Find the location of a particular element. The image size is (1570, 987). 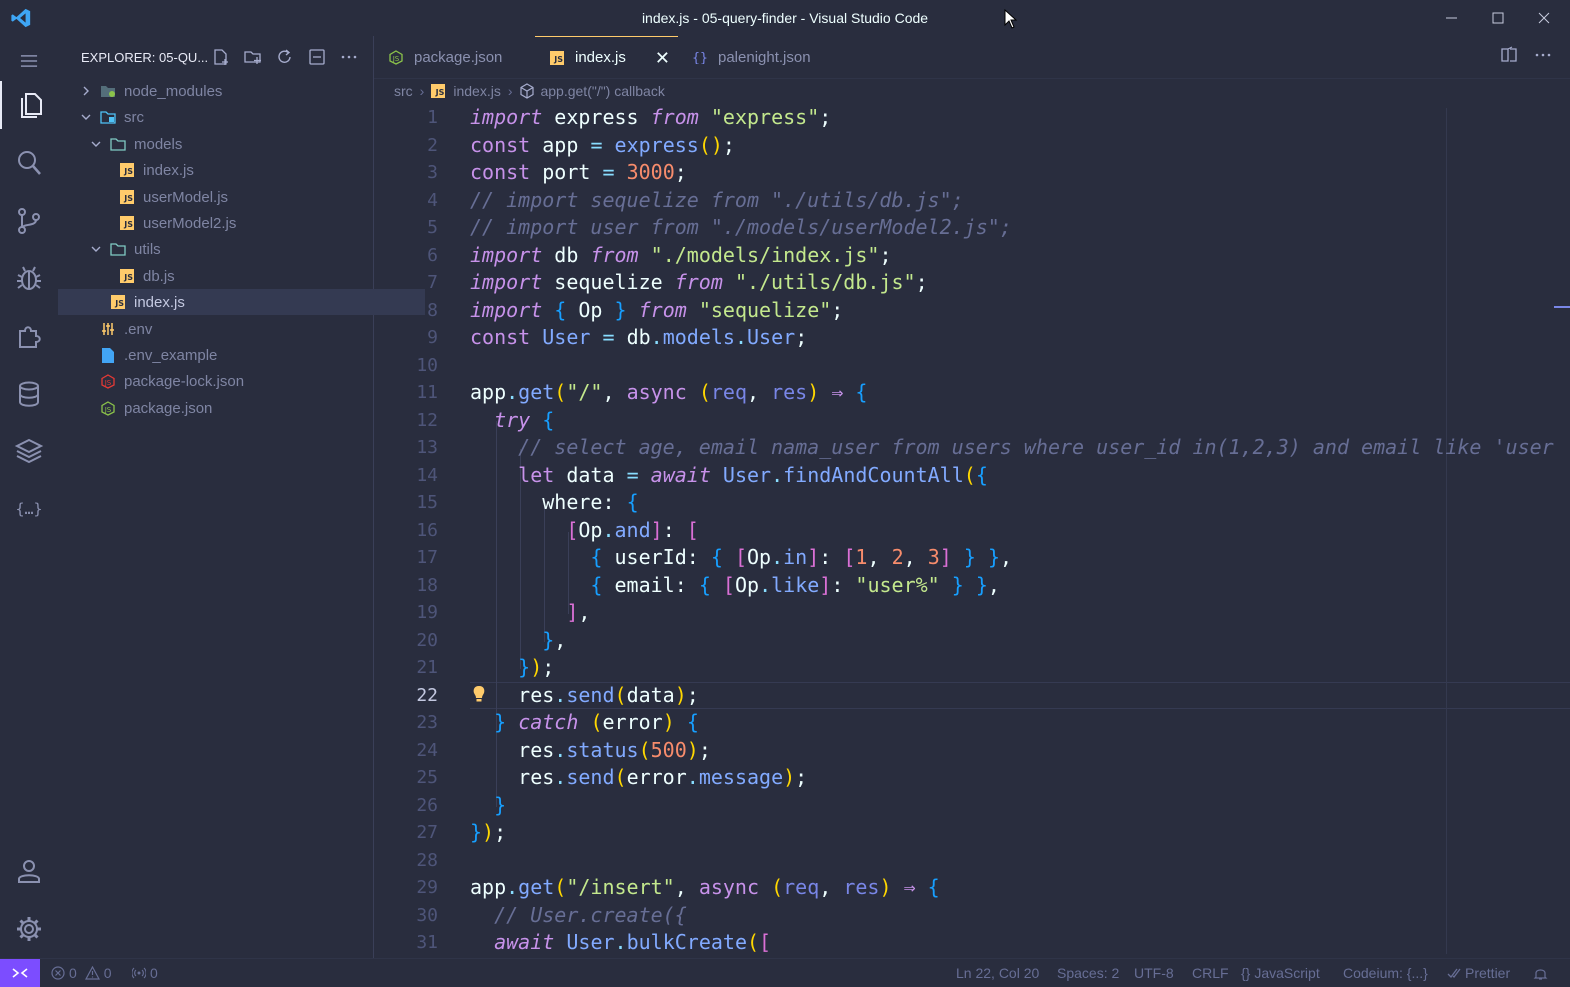

overview-ruler-marker is located at coordinates (1562, 307).